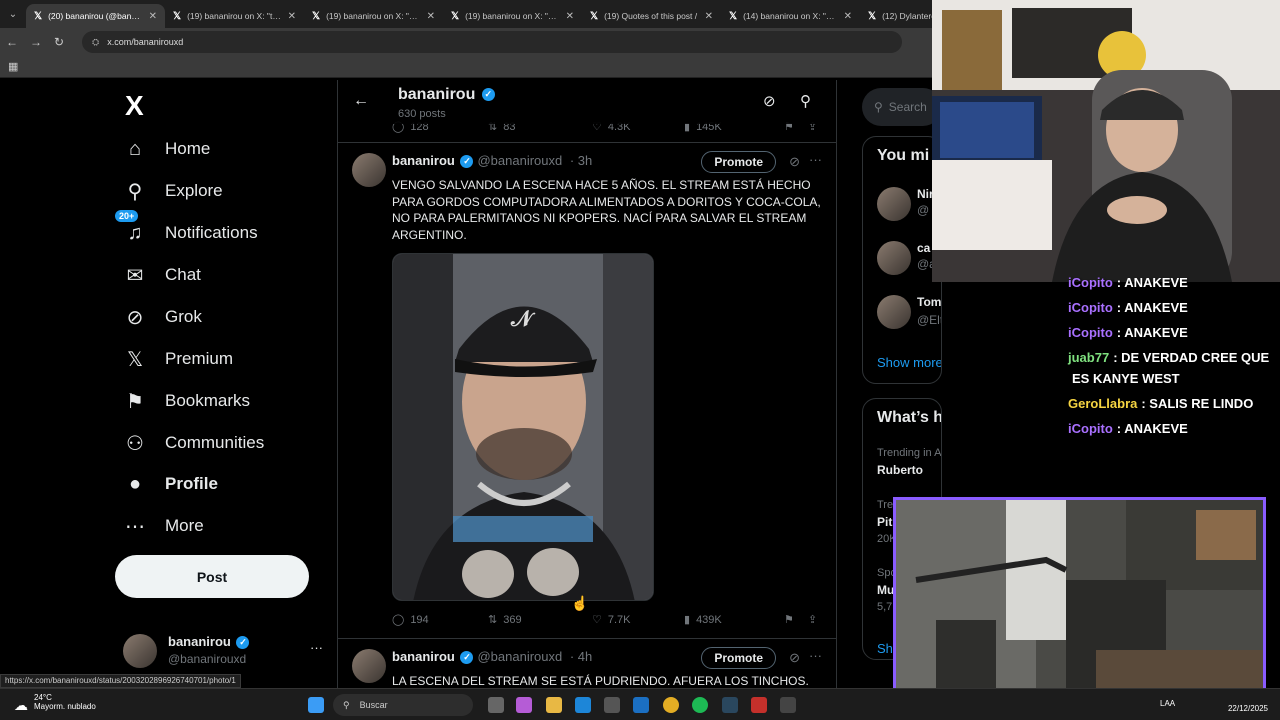  Describe the element at coordinates (700, 705) in the screenshot. I see `spotify-icon` at that location.